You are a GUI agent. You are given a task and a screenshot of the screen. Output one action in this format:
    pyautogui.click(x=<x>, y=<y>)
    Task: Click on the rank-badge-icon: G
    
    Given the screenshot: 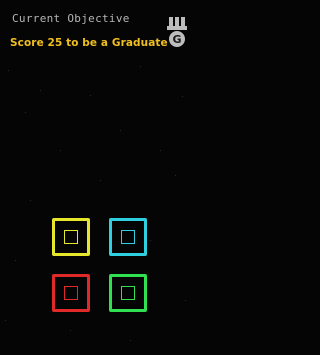 What is the action you would take?
    pyautogui.click(x=177, y=34)
    